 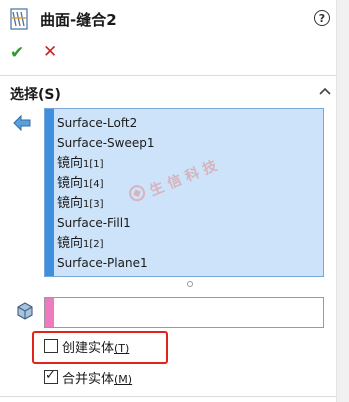 I want to click on merge-solids-checkbox, so click(x=51, y=376).